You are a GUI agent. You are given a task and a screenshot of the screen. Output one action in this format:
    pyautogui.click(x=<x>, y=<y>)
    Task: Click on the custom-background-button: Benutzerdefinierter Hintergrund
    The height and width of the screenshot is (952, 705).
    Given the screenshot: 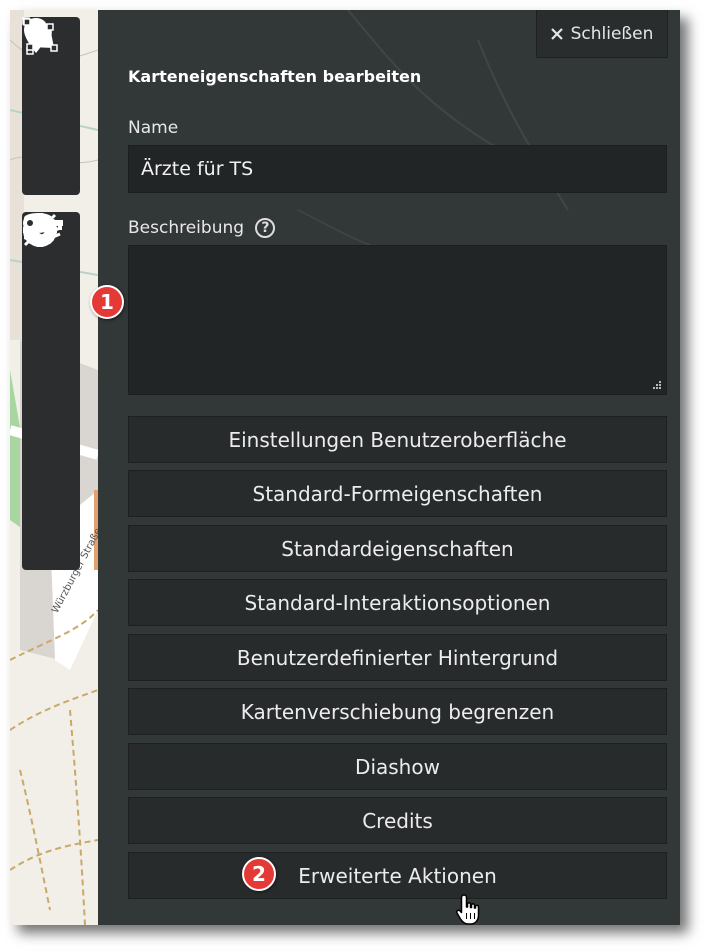 What is the action you would take?
    pyautogui.click(x=397, y=657)
    